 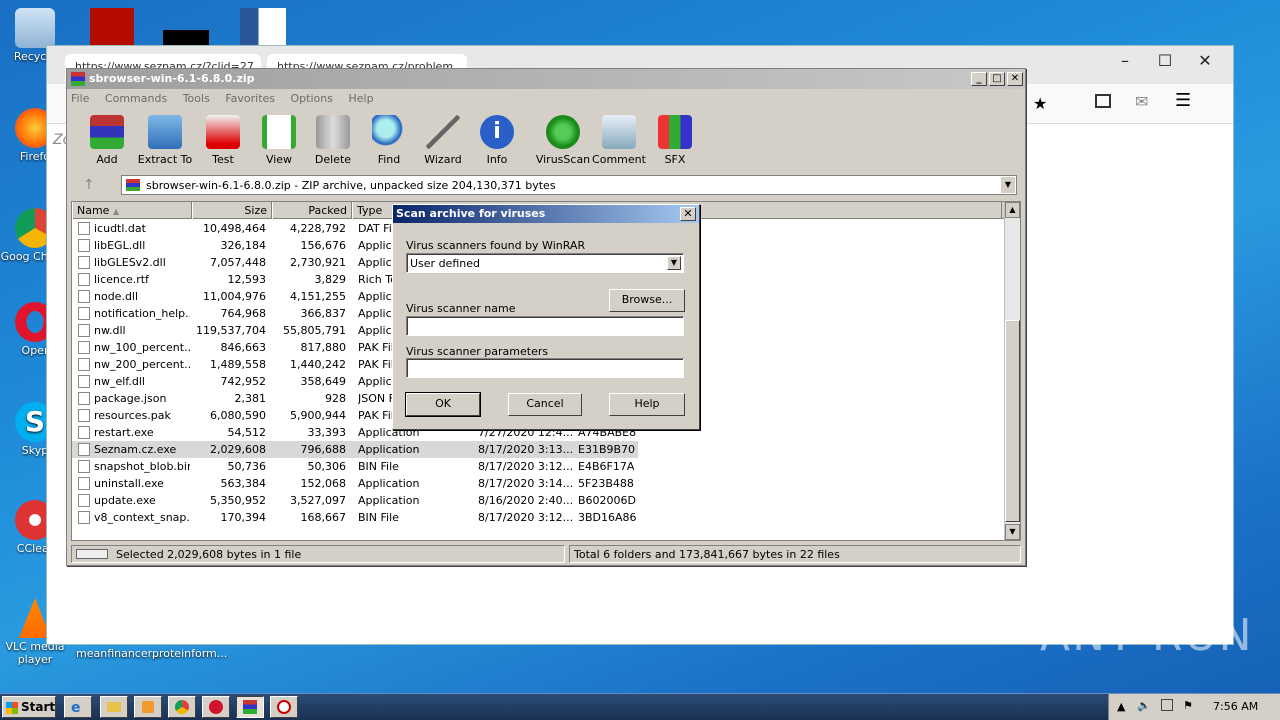 I want to click on menu-tools: Tools, so click(x=196, y=98).